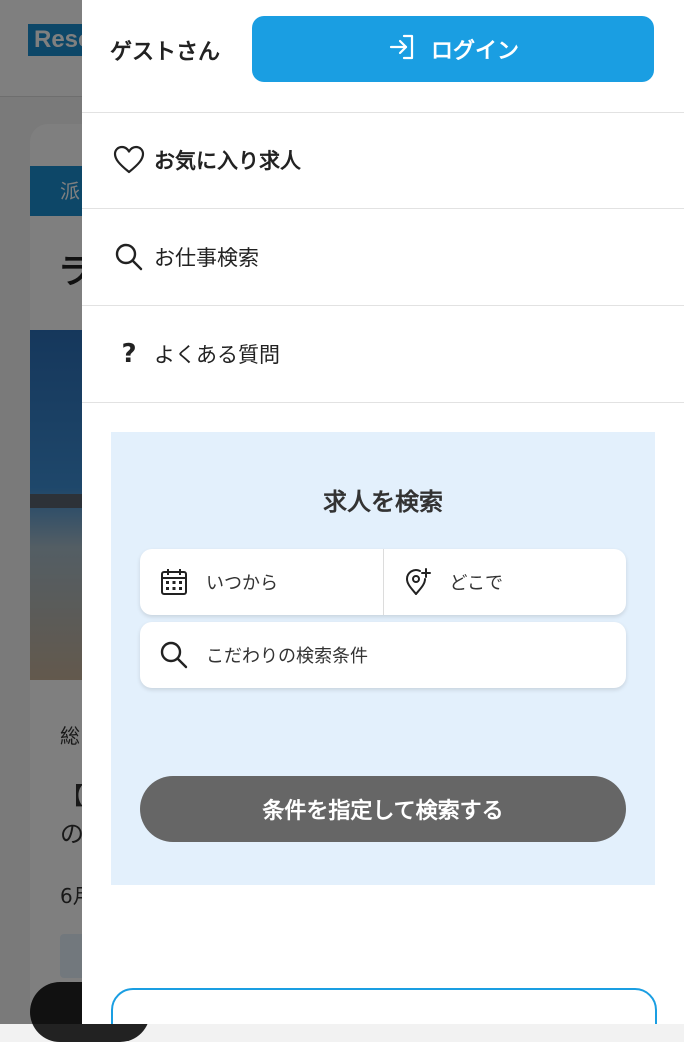  Describe the element at coordinates (217, 355) in the screenshot. I see `menu-item-label: よくある質問` at that location.